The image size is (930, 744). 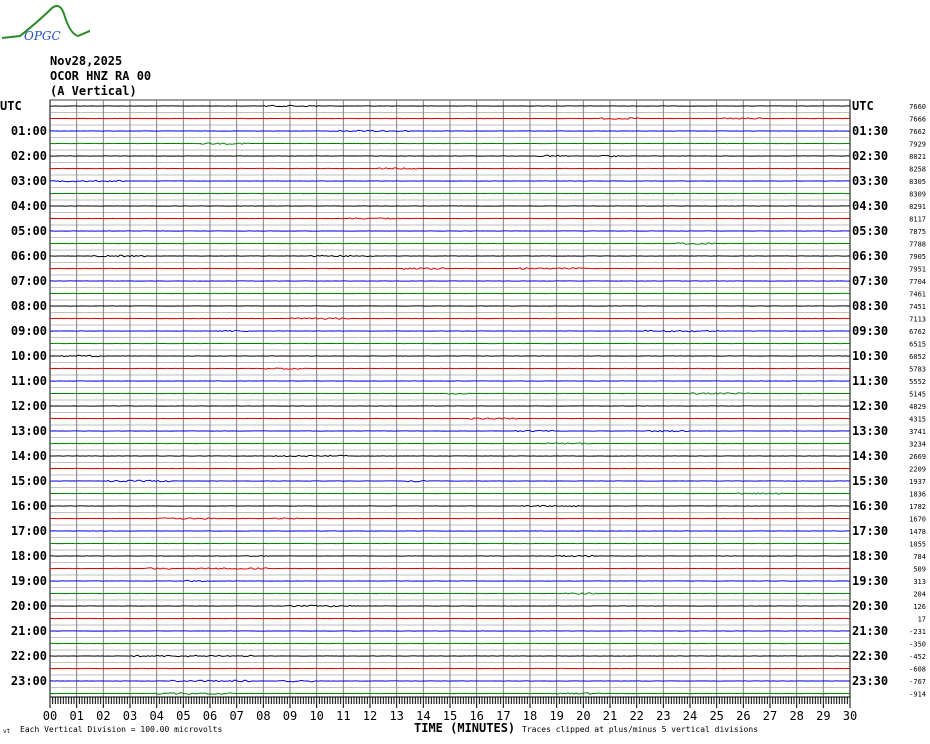 I want to click on x-tick-label: 20, so click(x=583, y=716).